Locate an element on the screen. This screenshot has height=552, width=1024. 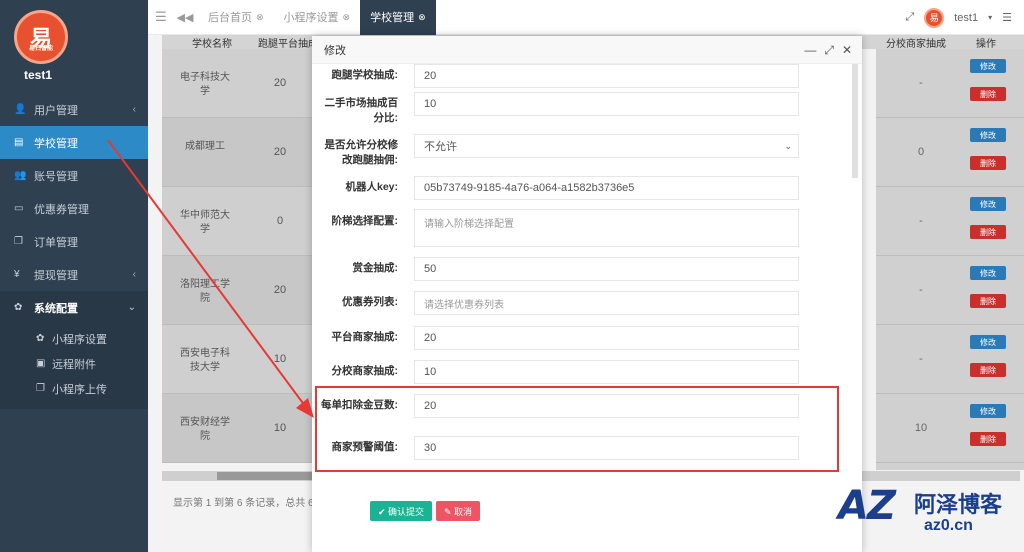
table-row: 洛阳理工学院 20 is located at coordinates (237, 290).